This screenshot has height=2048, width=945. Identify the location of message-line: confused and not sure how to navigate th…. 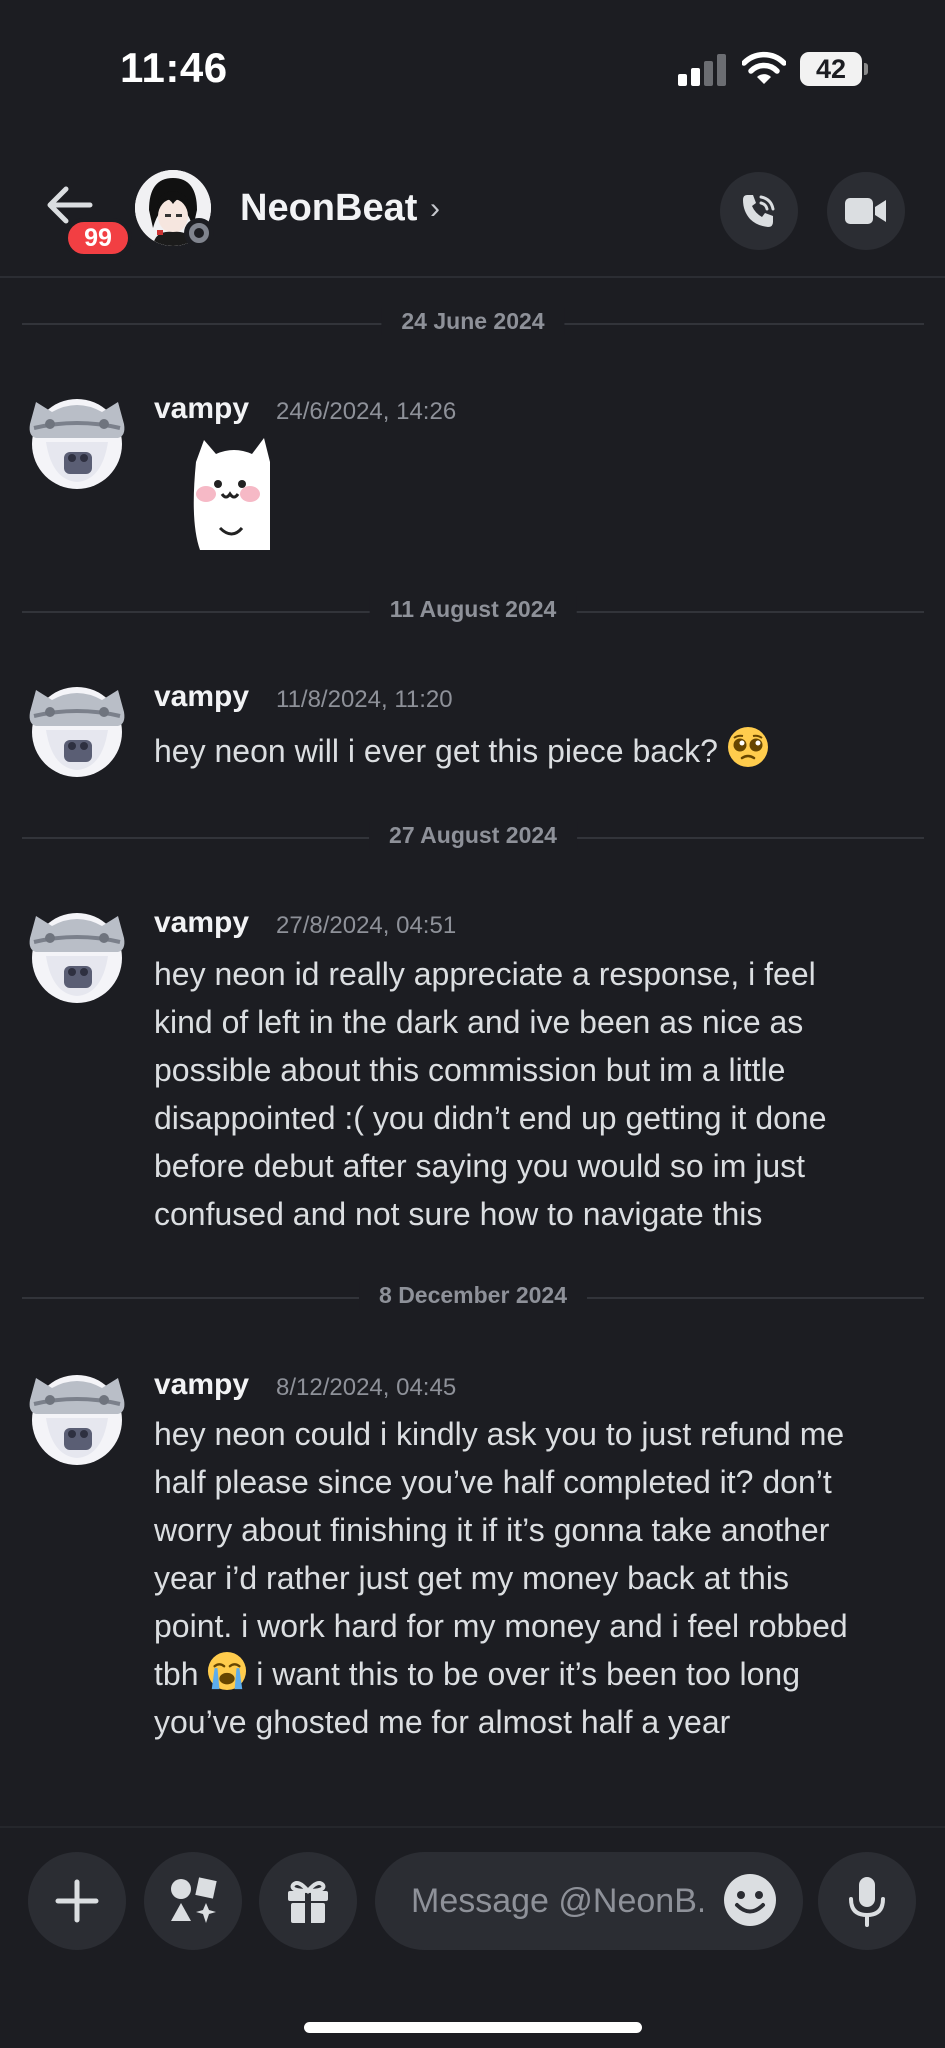
(458, 1214).